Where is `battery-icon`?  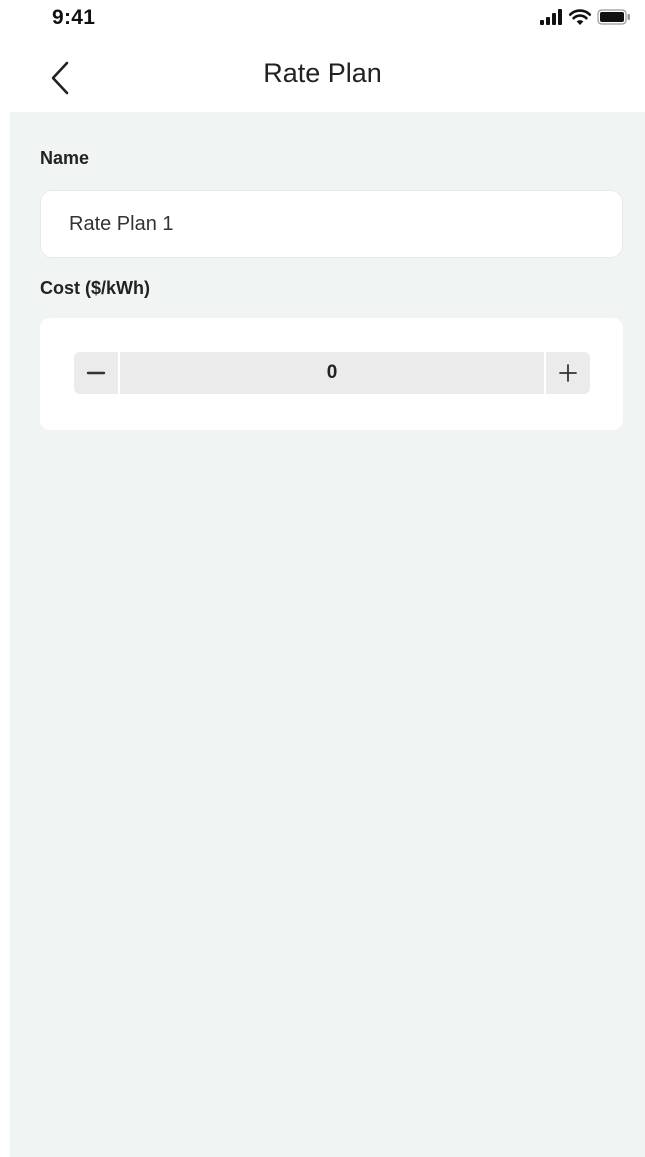
battery-icon is located at coordinates (613, 17).